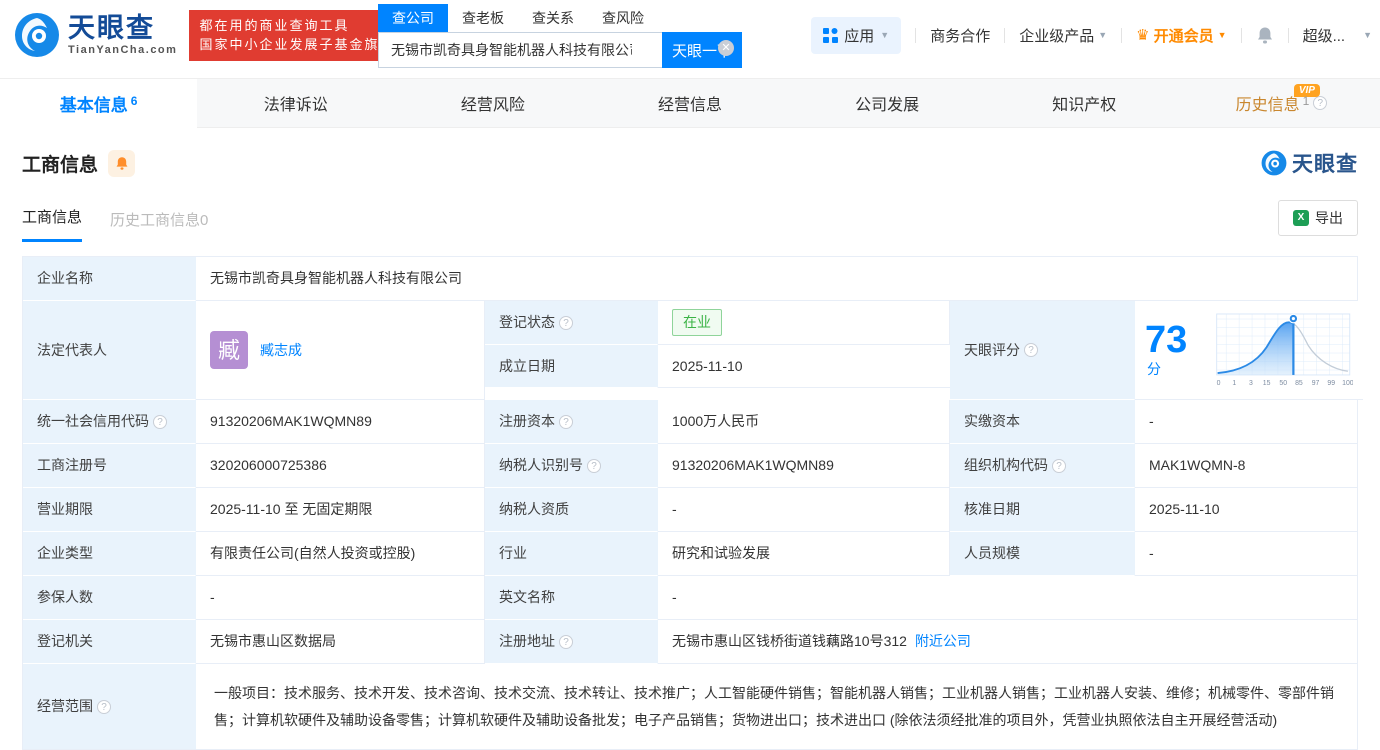  Describe the element at coordinates (1309, 163) in the screenshot. I see `watermark-logo: 天眼查` at that location.